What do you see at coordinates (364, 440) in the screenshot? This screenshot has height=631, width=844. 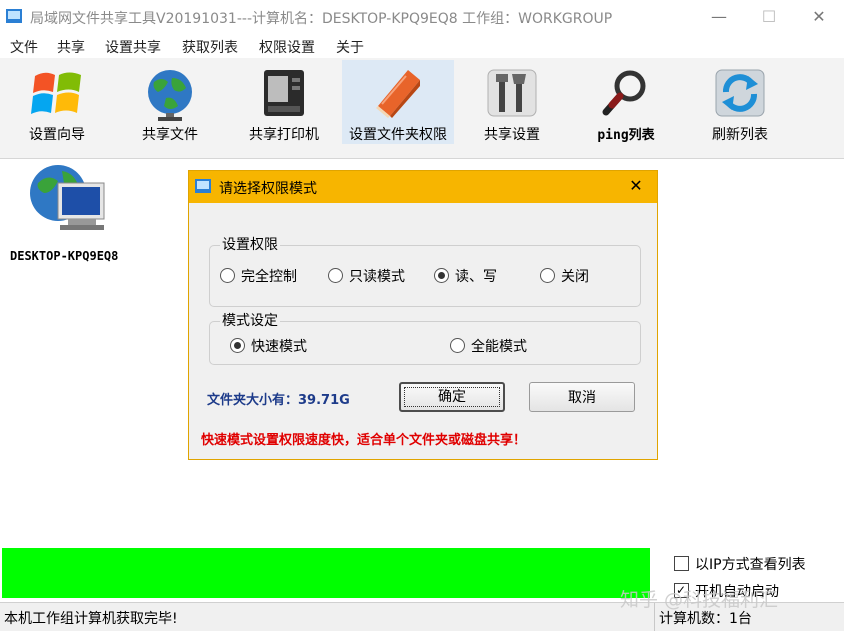 I see `mode-tip-text: 快速模式设置权限速度快，适合单个文件夹或磁盘共享！` at bounding box center [364, 440].